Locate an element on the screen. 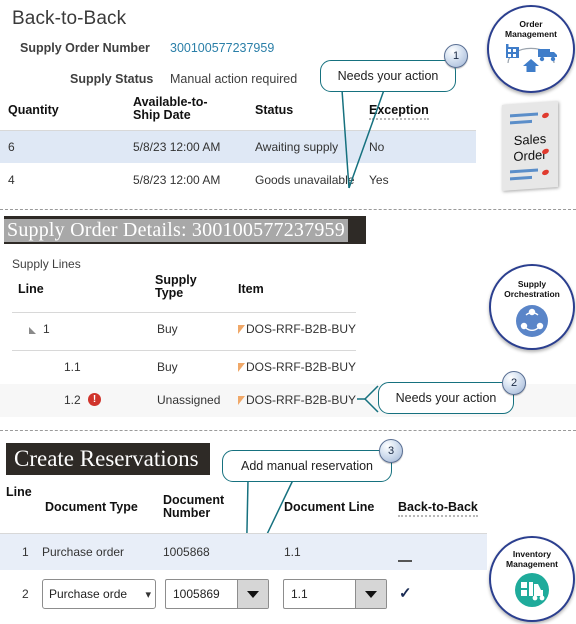 This screenshot has width=576, height=624. cell-document-type: Purchase order is located at coordinates (83, 552).